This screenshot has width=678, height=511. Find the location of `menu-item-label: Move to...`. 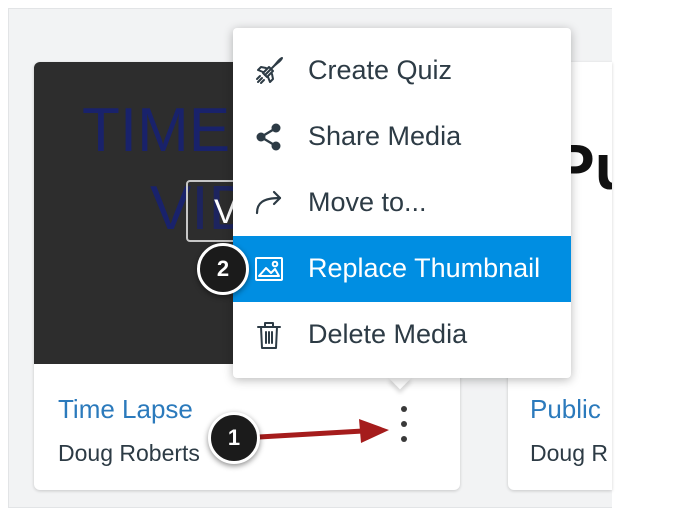

menu-item-label: Move to... is located at coordinates (367, 202).